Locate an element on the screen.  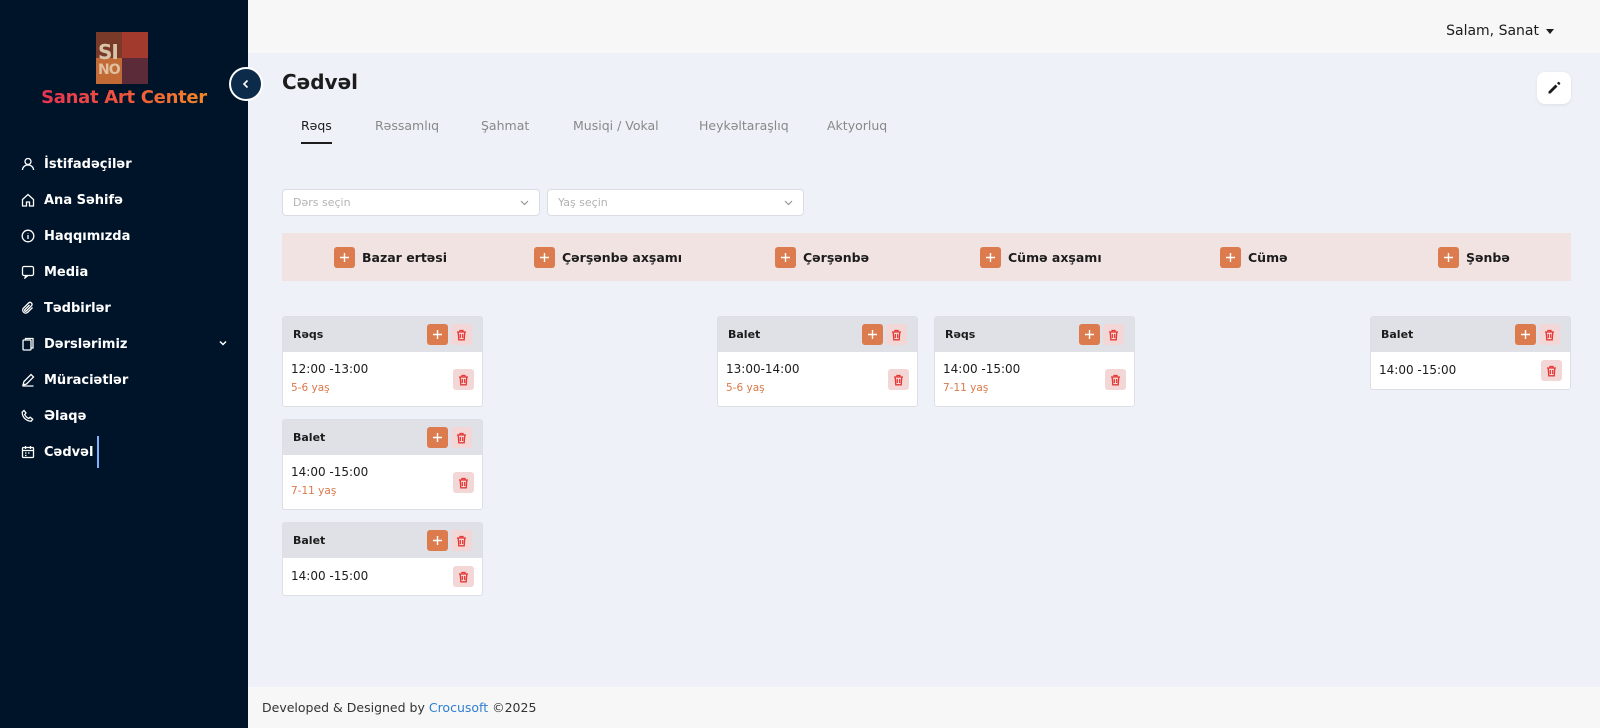
greeting-text: Salam, Sanat is located at coordinates (1492, 31).